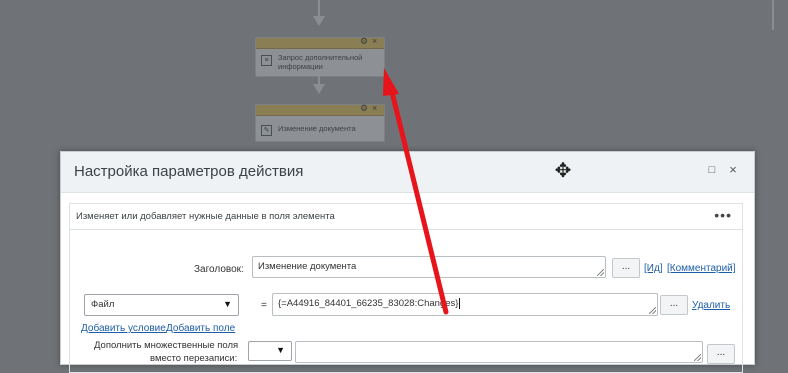  Describe the element at coordinates (460, 303) in the screenshot. I see `text-cursor` at that location.